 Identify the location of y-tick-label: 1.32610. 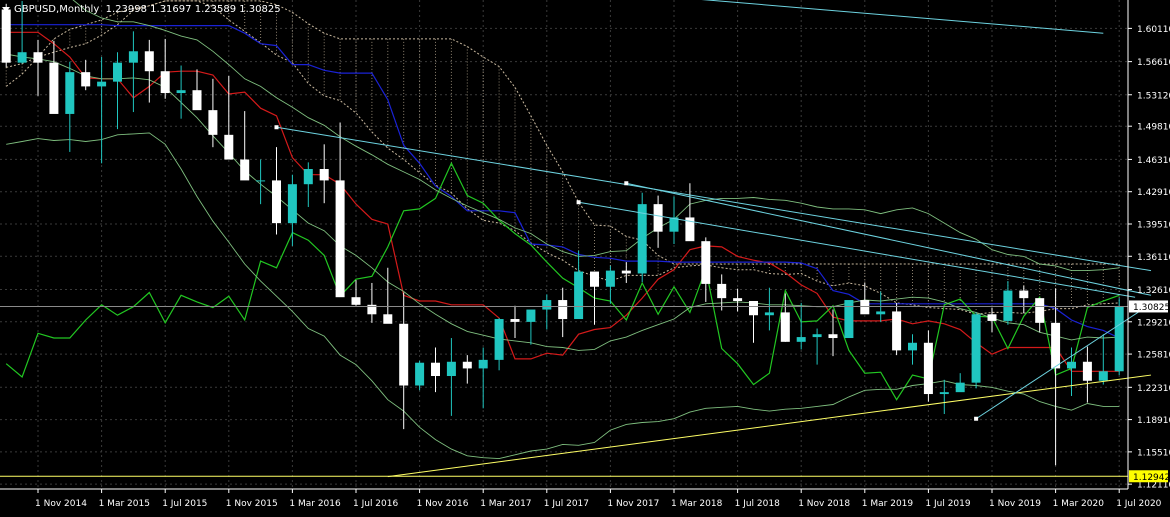
(1153, 291).